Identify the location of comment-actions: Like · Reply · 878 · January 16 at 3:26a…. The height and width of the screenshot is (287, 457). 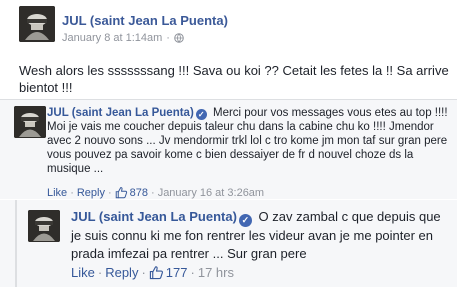
(155, 192).